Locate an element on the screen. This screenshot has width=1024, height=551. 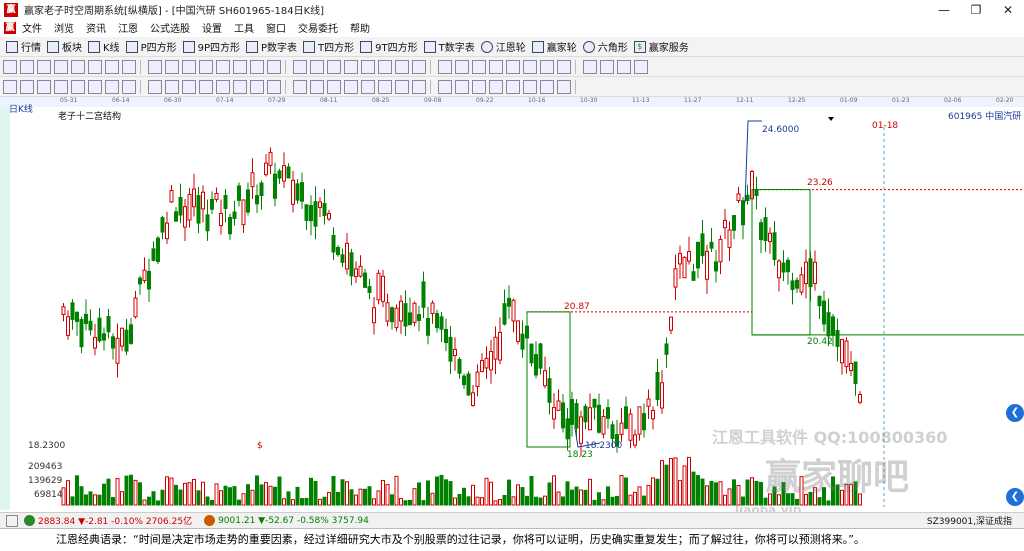
toolbar-t-square-button: T四方形 is located at coordinates (328, 46).